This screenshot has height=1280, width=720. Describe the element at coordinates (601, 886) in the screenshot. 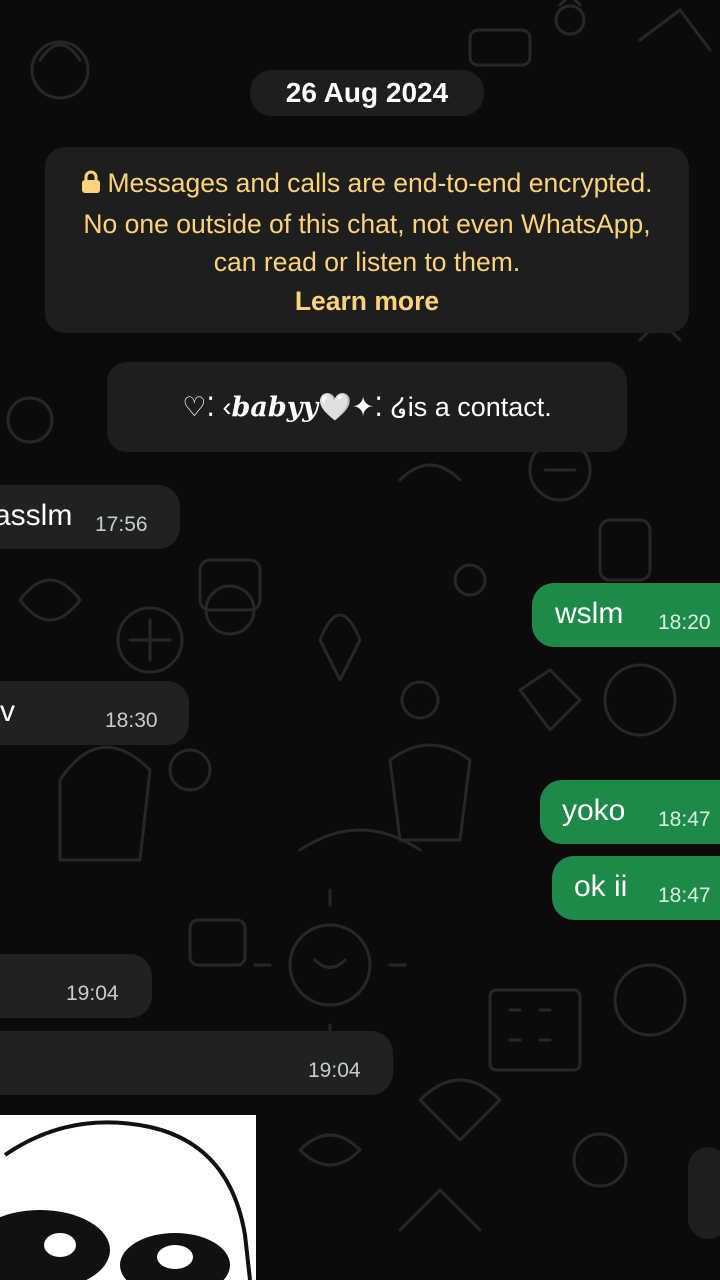

I see `message-text: ok ii` at that location.